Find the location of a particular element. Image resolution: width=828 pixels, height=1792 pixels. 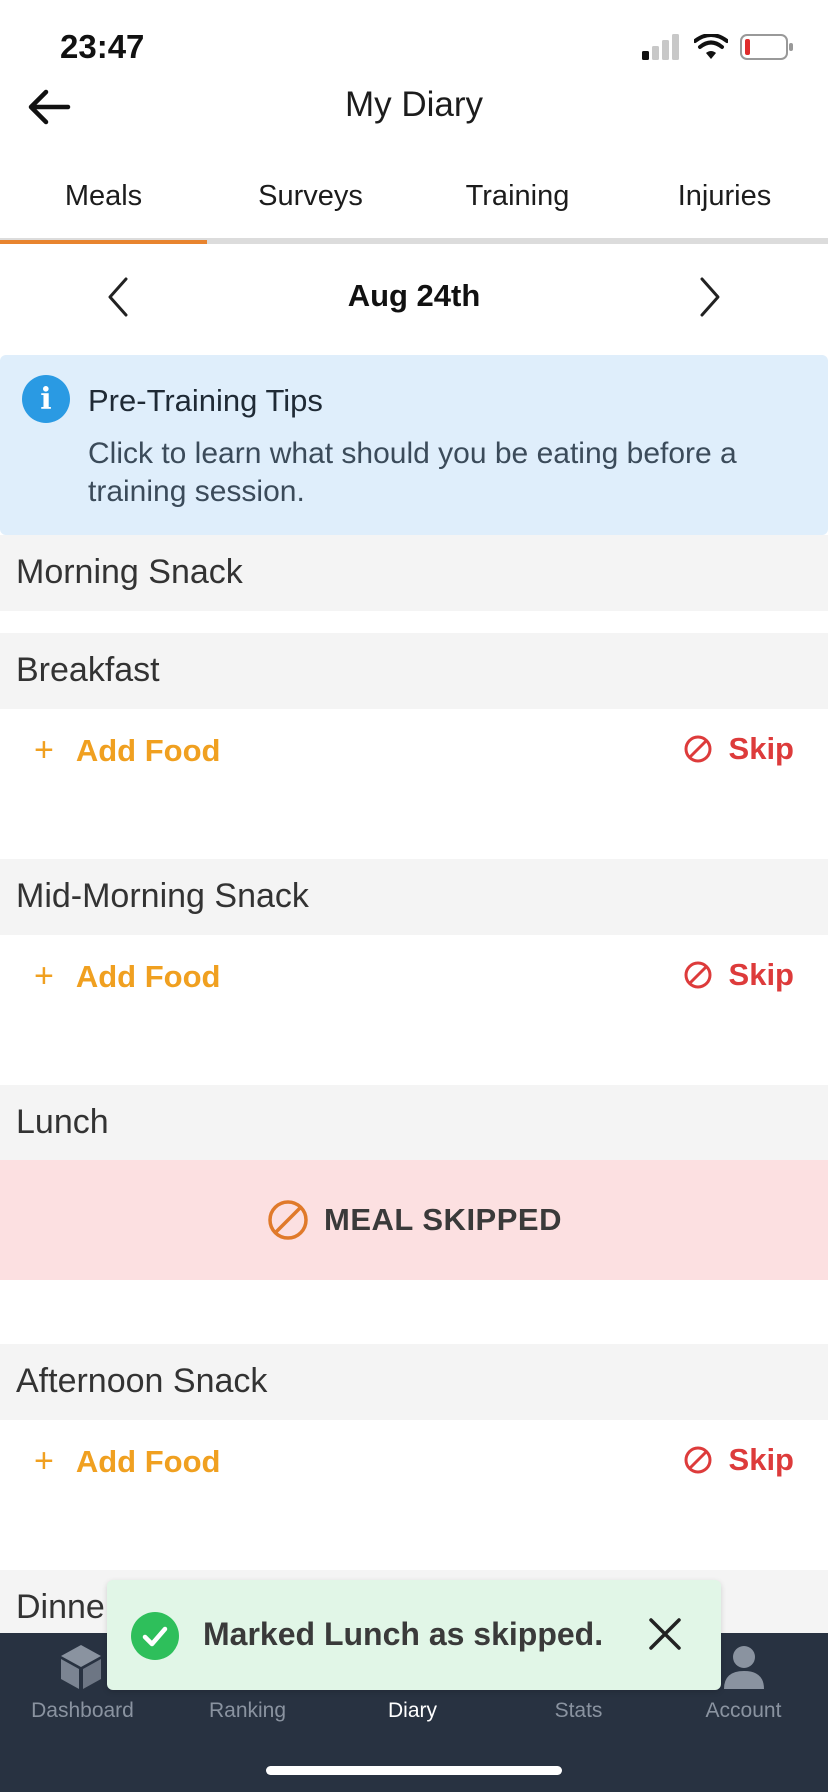

tab-surveys: Surveys is located at coordinates (310, 209).